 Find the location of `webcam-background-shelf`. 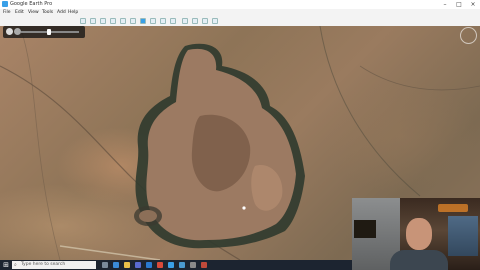

webcam-background-shelf is located at coordinates (463, 236).